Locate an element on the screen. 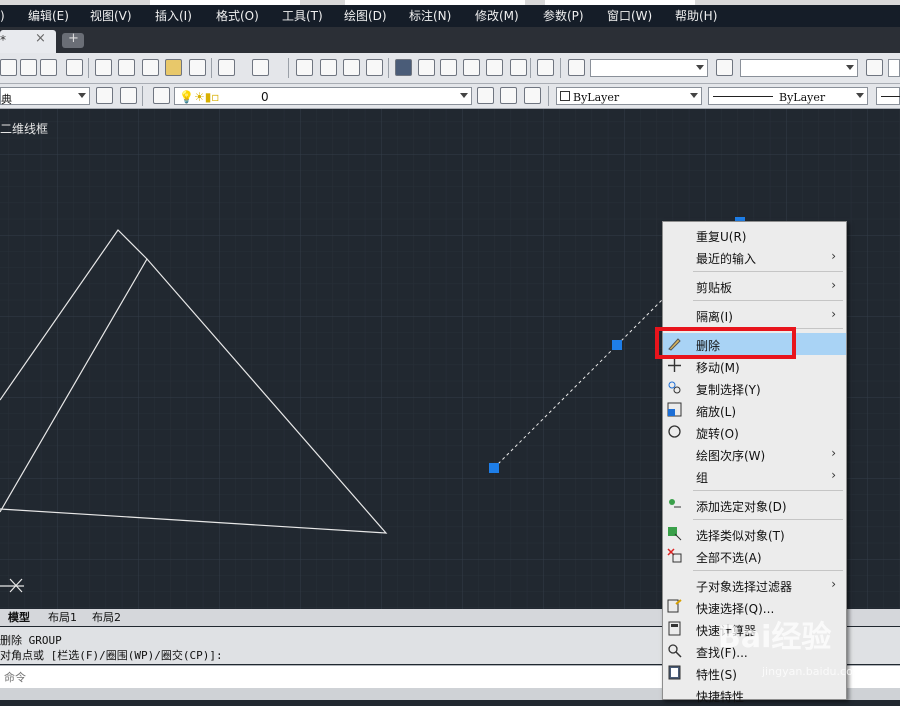 This screenshot has width=900, height=706. copy-icon is located at coordinates (674, 387).